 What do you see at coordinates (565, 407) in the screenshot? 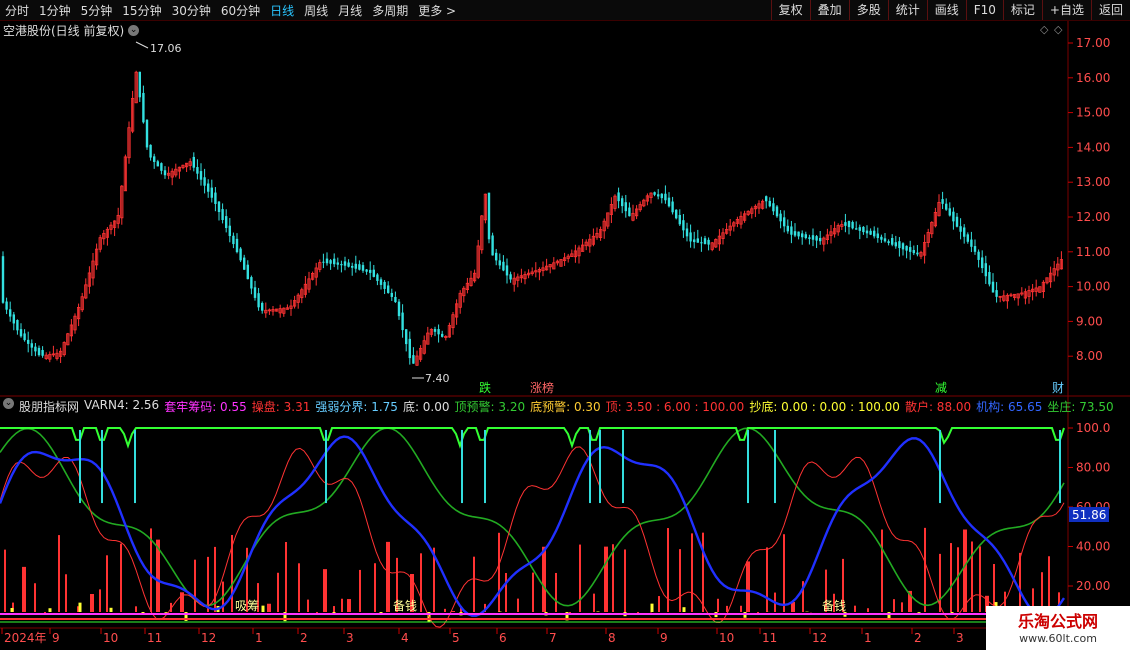
I see `indicator-value: 底预警: 0.30` at bounding box center [565, 407].